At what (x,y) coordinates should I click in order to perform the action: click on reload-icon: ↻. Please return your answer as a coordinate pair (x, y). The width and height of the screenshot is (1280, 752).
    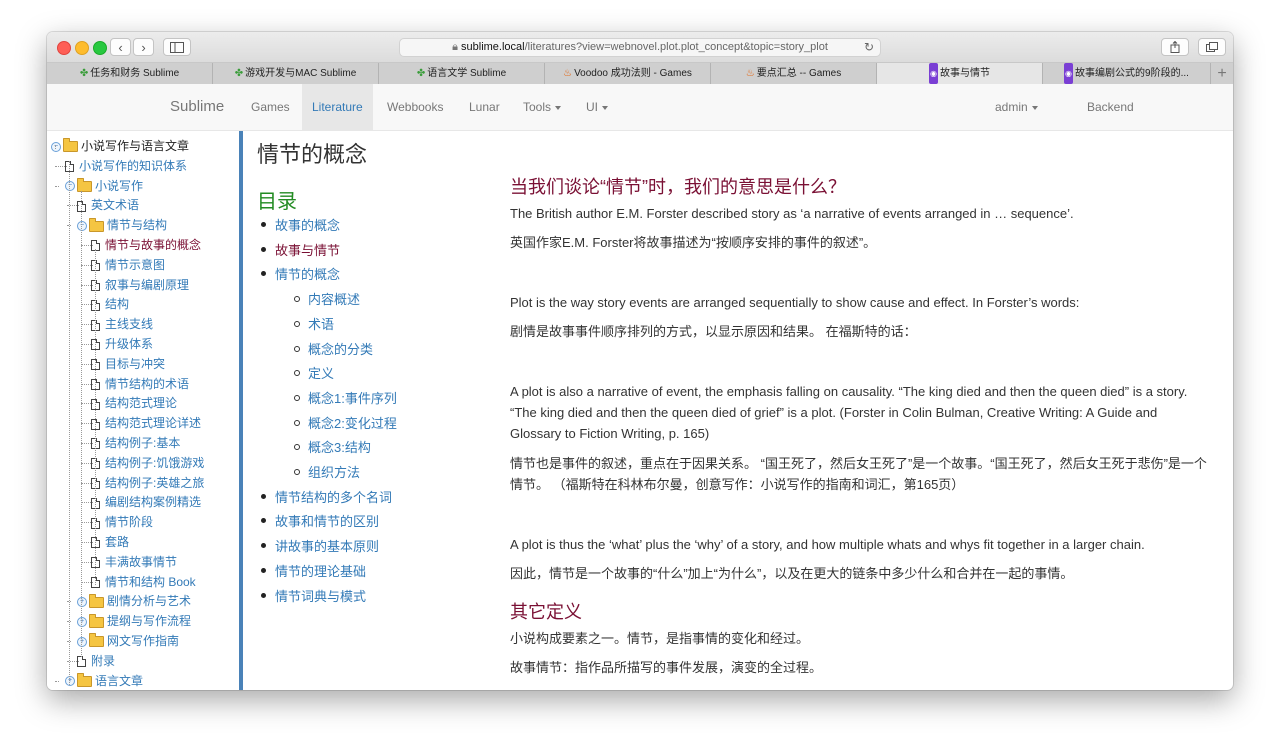
    Looking at the image, I should click on (869, 47).